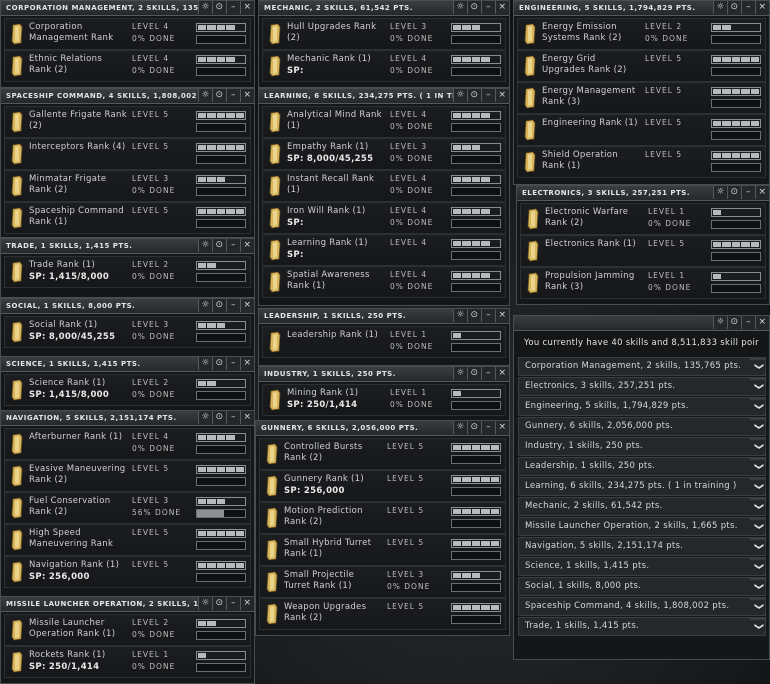 The image size is (770, 684). Describe the element at coordinates (384, 282) in the screenshot. I see `skill-row: Spatial Awareness Rank (1) LEVEL 4 0% DONE` at that location.